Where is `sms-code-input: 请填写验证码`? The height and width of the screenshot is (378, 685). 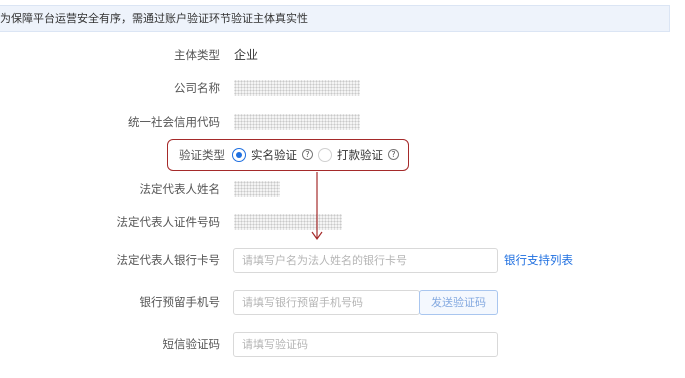 sms-code-input: 请填写验证码 is located at coordinates (365, 344).